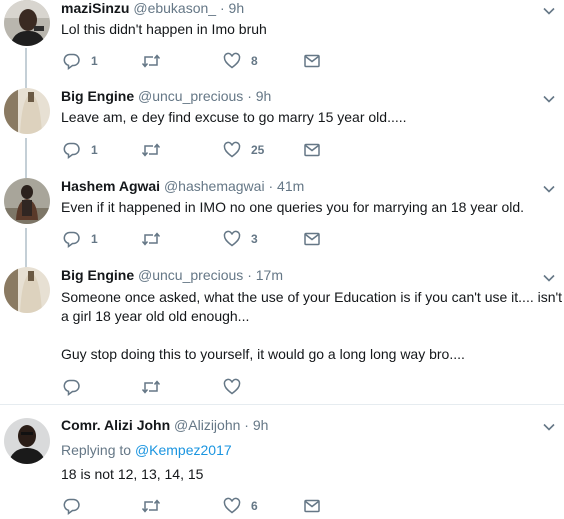 This screenshot has width=564, height=519. I want to click on like-button, so click(237, 387).